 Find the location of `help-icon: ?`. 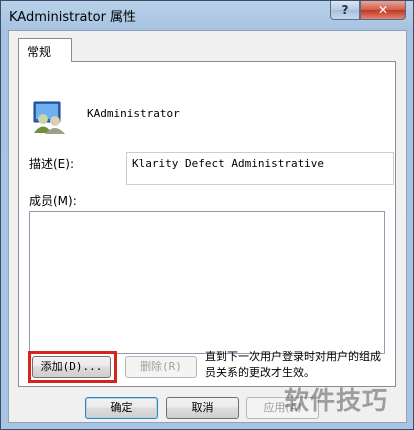

help-icon: ? is located at coordinates (345, 10).